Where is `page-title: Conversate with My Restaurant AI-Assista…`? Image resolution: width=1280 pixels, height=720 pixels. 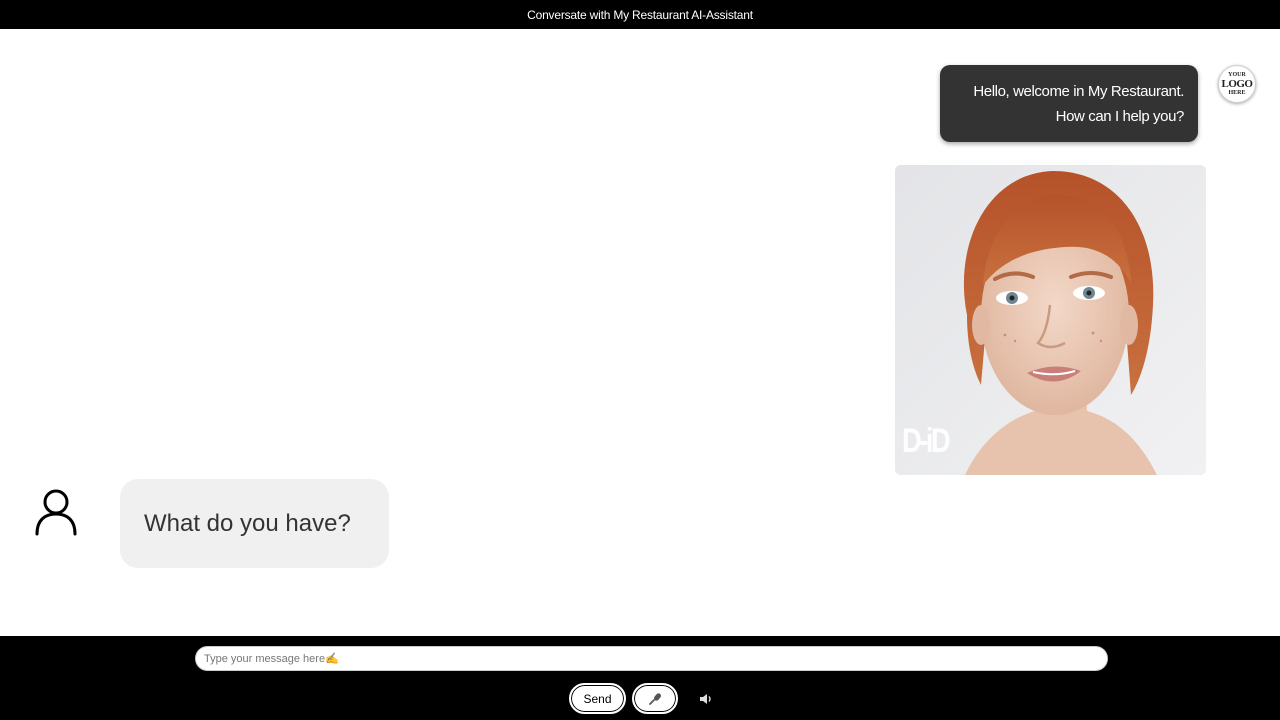
page-title: Conversate with My Restaurant AI-Assista… is located at coordinates (640, 14).